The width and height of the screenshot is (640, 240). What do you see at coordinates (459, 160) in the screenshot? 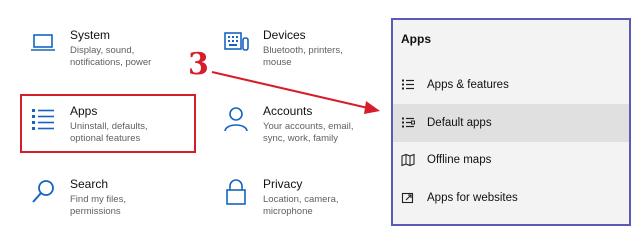
I see `menu-item-label: Offline maps` at bounding box center [459, 160].